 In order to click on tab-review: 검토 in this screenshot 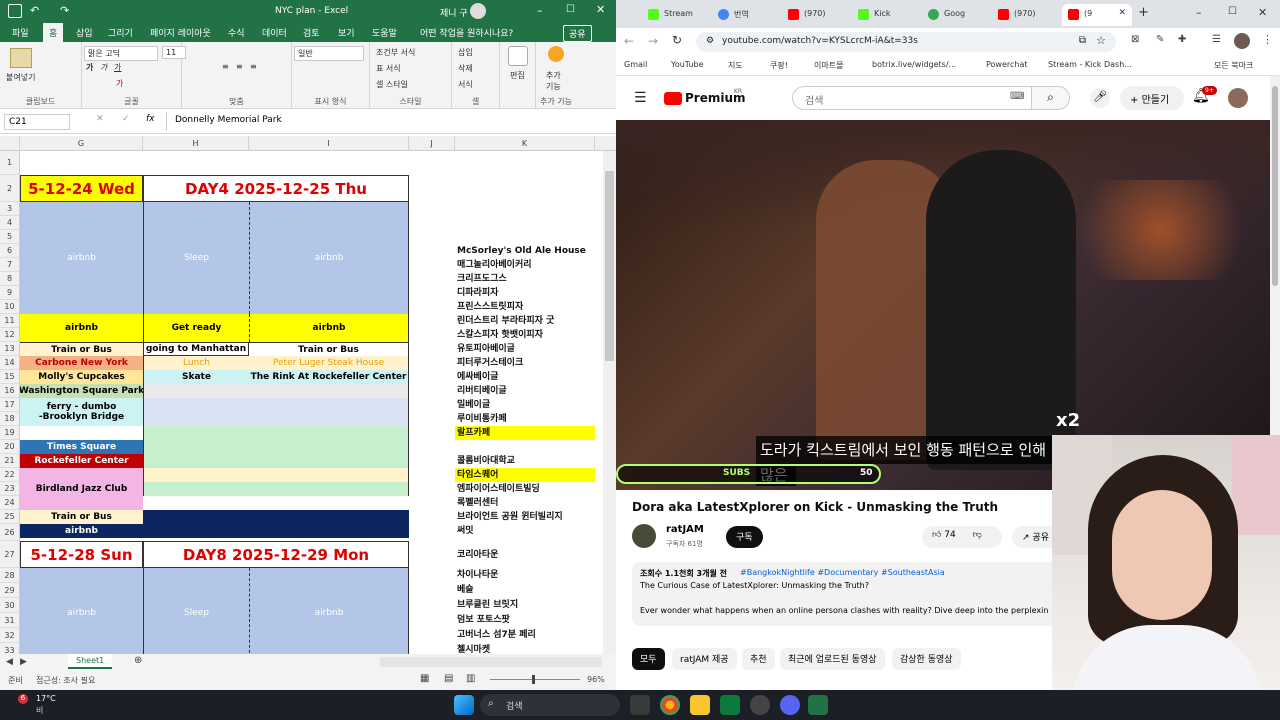, I will do `click(311, 32)`.